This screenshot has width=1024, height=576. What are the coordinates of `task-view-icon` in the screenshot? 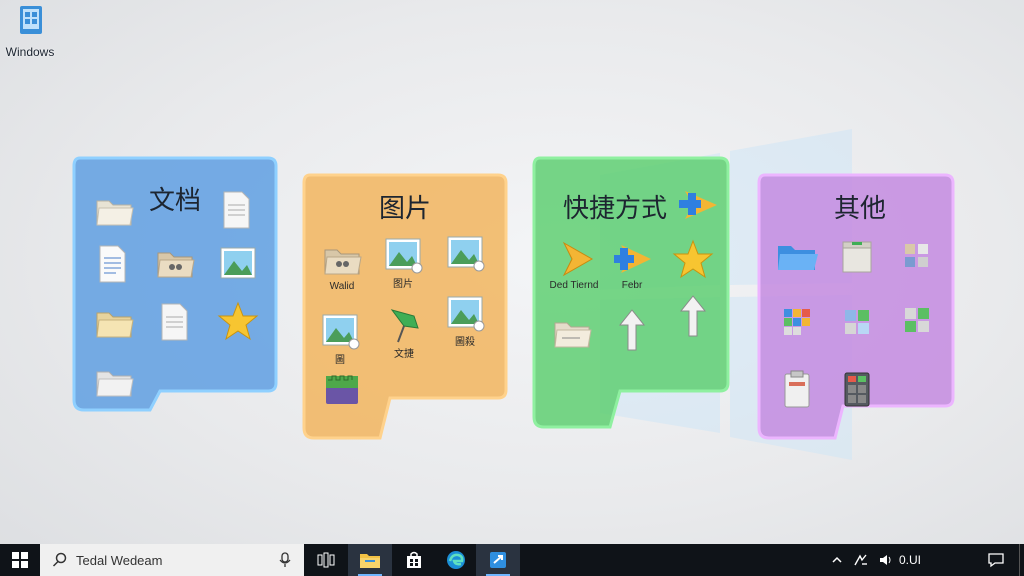 It's located at (326, 560).